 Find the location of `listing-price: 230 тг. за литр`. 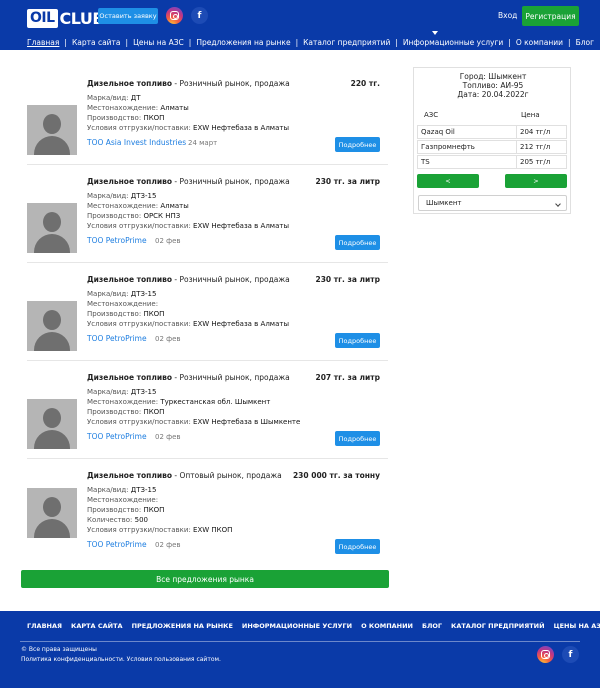

listing-price: 230 тг. за литр is located at coordinates (348, 279).